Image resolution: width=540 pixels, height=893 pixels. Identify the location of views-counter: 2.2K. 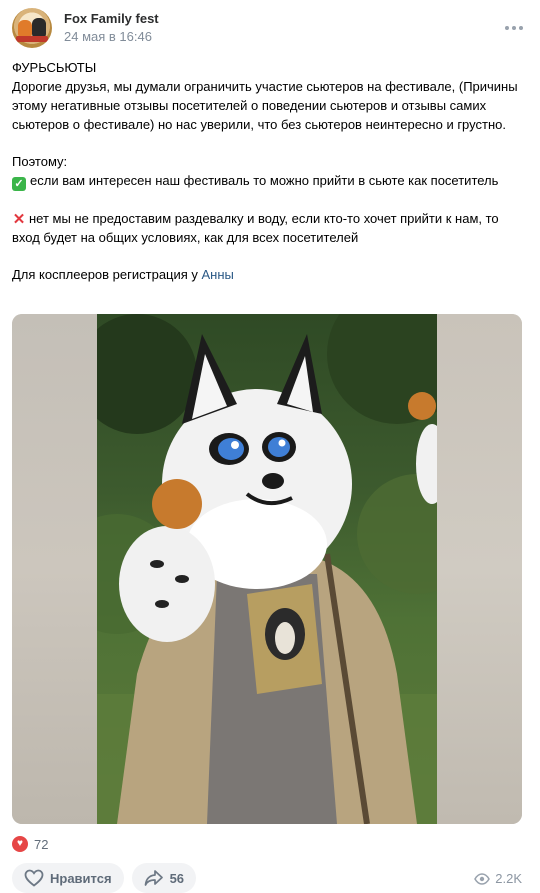
(498, 878).